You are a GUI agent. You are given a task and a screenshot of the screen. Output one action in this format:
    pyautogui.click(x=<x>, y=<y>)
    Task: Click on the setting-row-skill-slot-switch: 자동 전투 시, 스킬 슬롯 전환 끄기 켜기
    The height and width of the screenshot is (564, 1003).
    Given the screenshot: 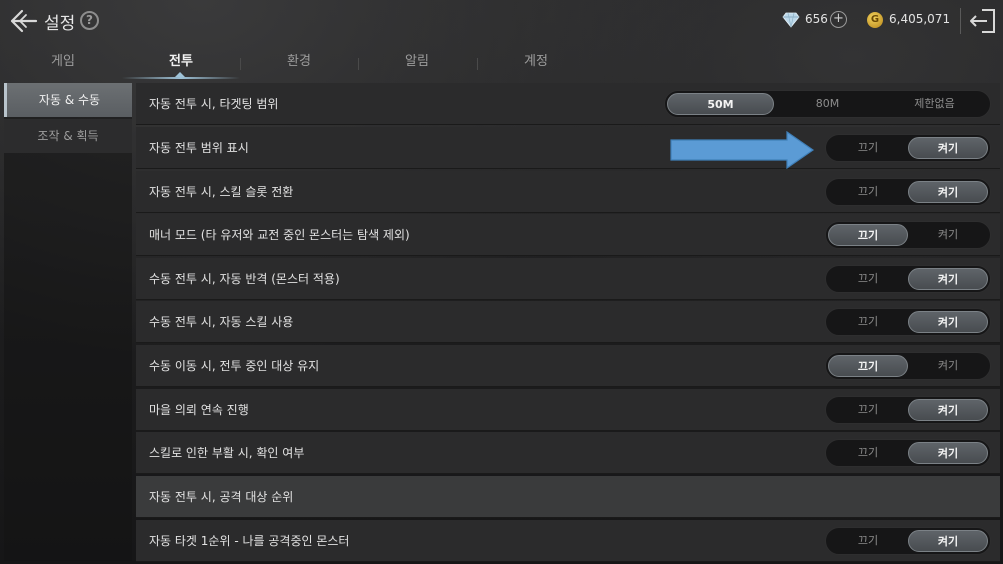 What is the action you would take?
    pyautogui.click(x=568, y=192)
    